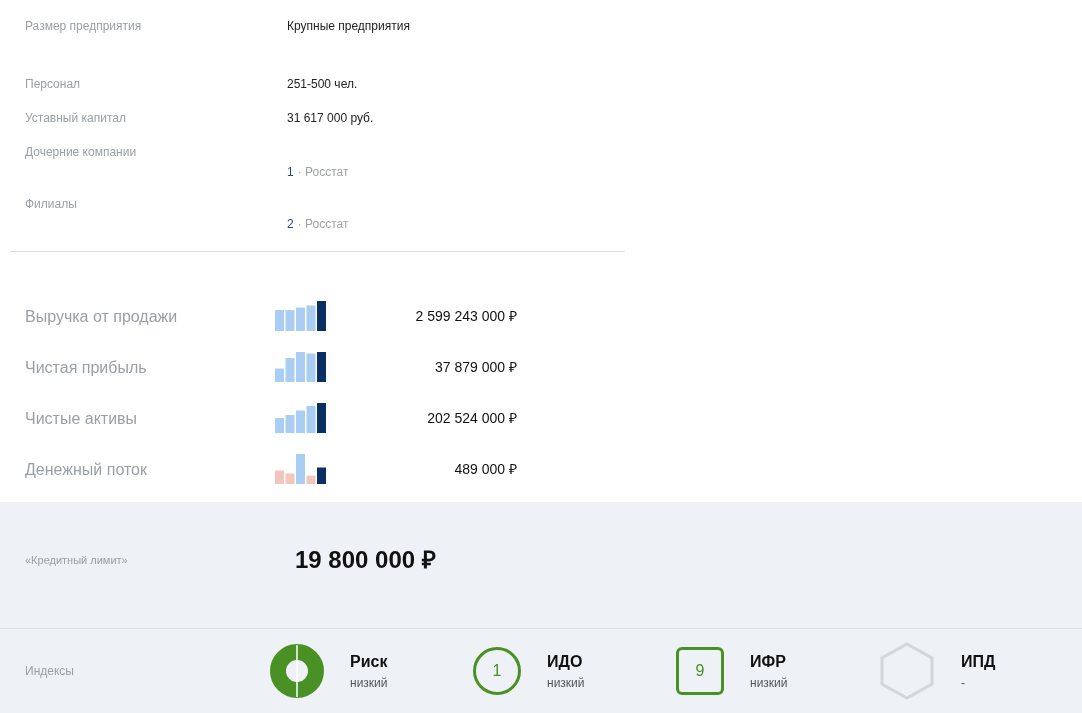 The height and width of the screenshot is (713, 1082). What do you see at coordinates (700, 671) in the screenshot?
I see `index-square-badge: 9` at bounding box center [700, 671].